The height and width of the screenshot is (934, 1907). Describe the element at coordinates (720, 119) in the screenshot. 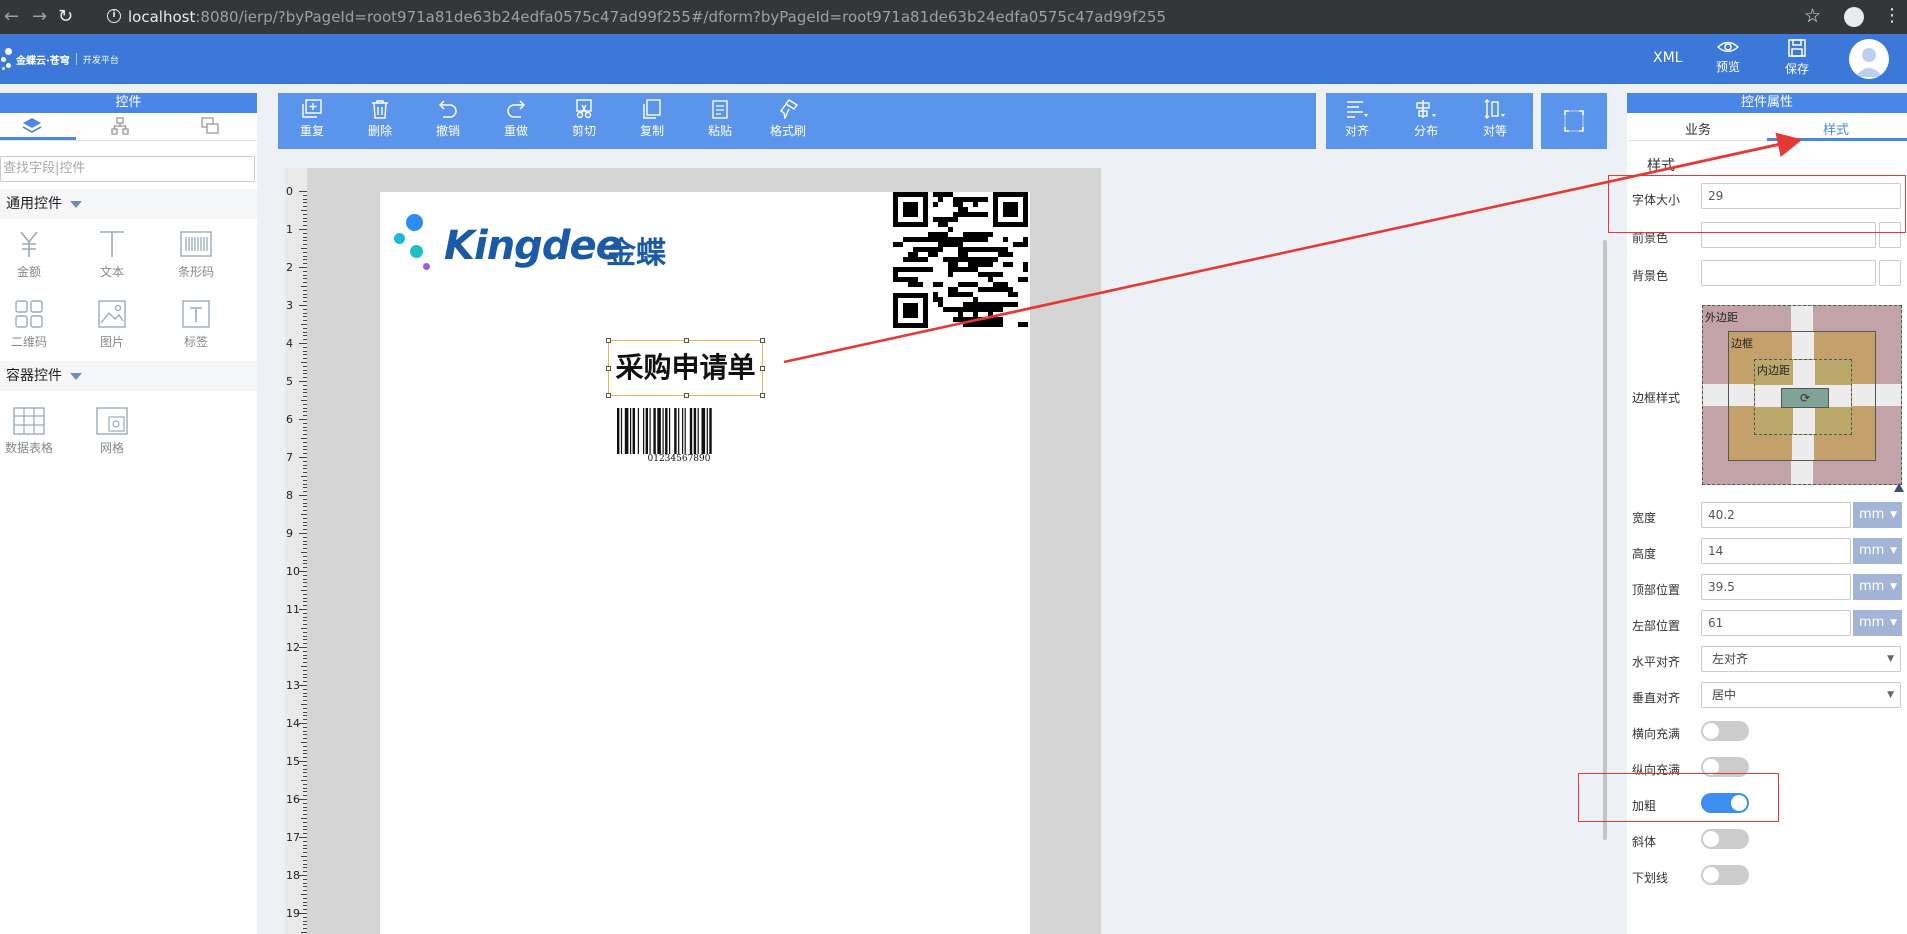

I see `paste-button: 粘贴` at that location.